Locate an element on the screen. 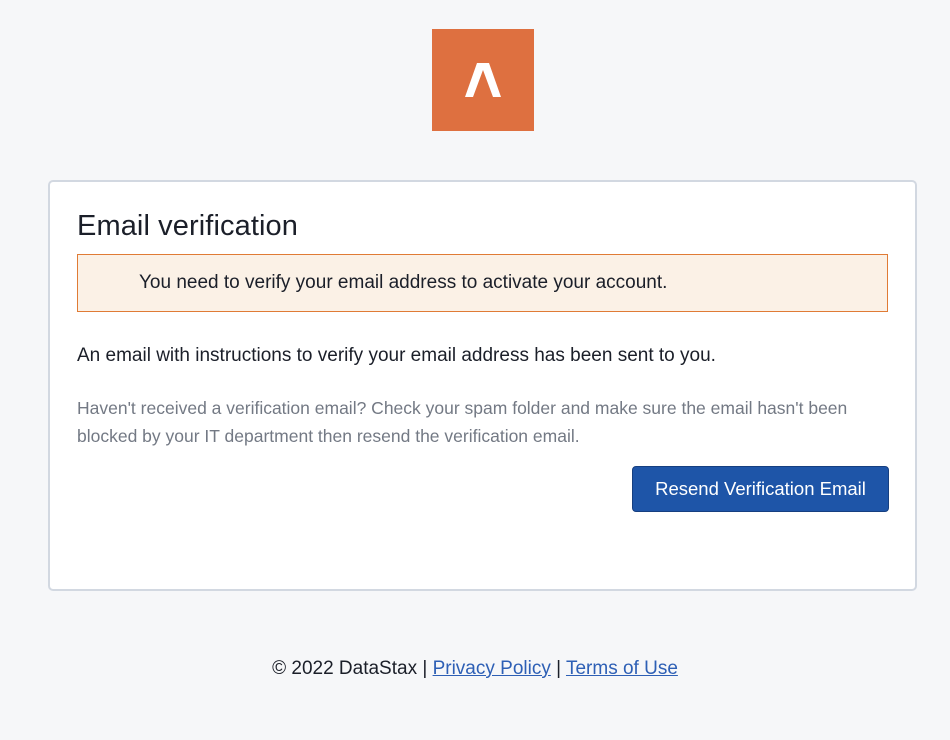 This screenshot has width=950, height=740. terms-of-use-link: Terms of Use is located at coordinates (622, 668).